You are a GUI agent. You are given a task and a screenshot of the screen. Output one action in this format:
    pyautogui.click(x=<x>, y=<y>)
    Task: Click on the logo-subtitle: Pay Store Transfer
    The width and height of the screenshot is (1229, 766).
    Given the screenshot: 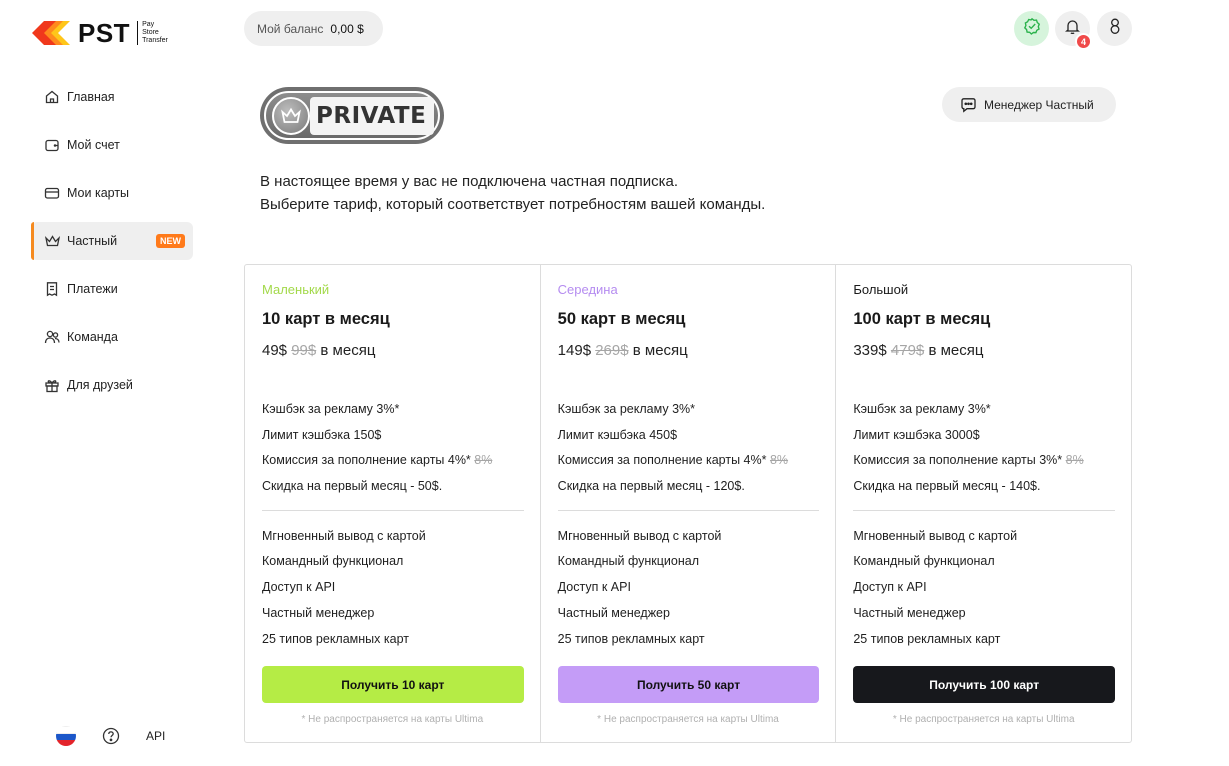 What is the action you would take?
    pyautogui.click(x=152, y=33)
    